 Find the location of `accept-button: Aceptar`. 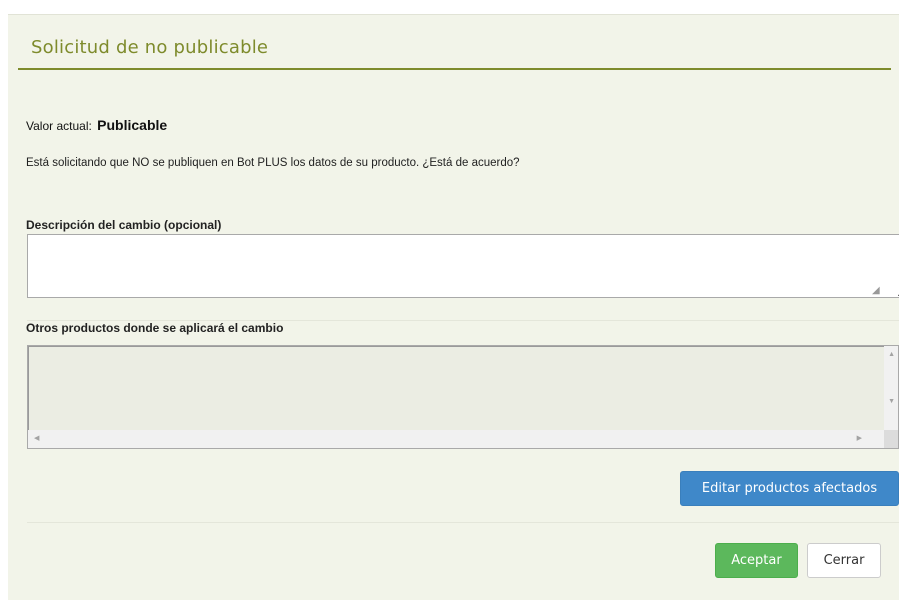

accept-button: Aceptar is located at coordinates (756, 560).